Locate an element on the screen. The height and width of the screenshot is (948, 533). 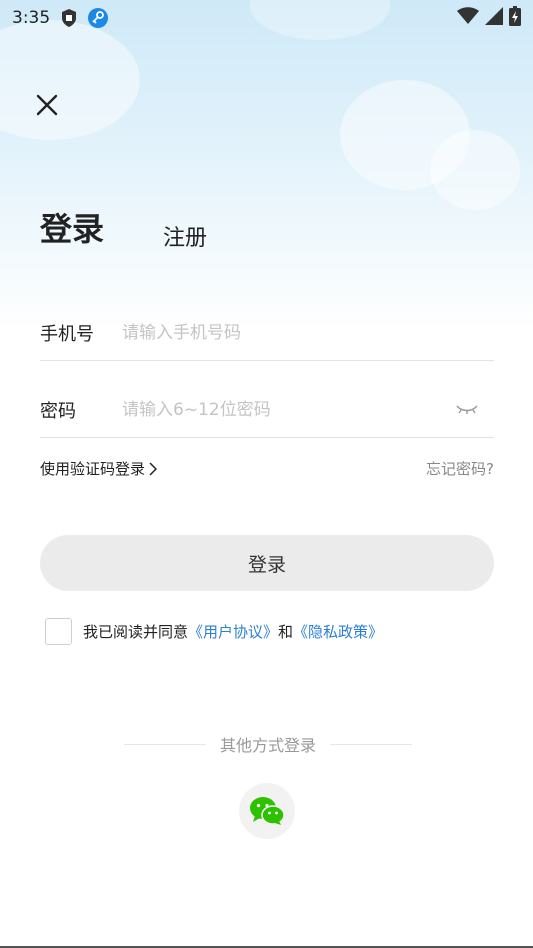
phone-input is located at coordinates (308, 332).